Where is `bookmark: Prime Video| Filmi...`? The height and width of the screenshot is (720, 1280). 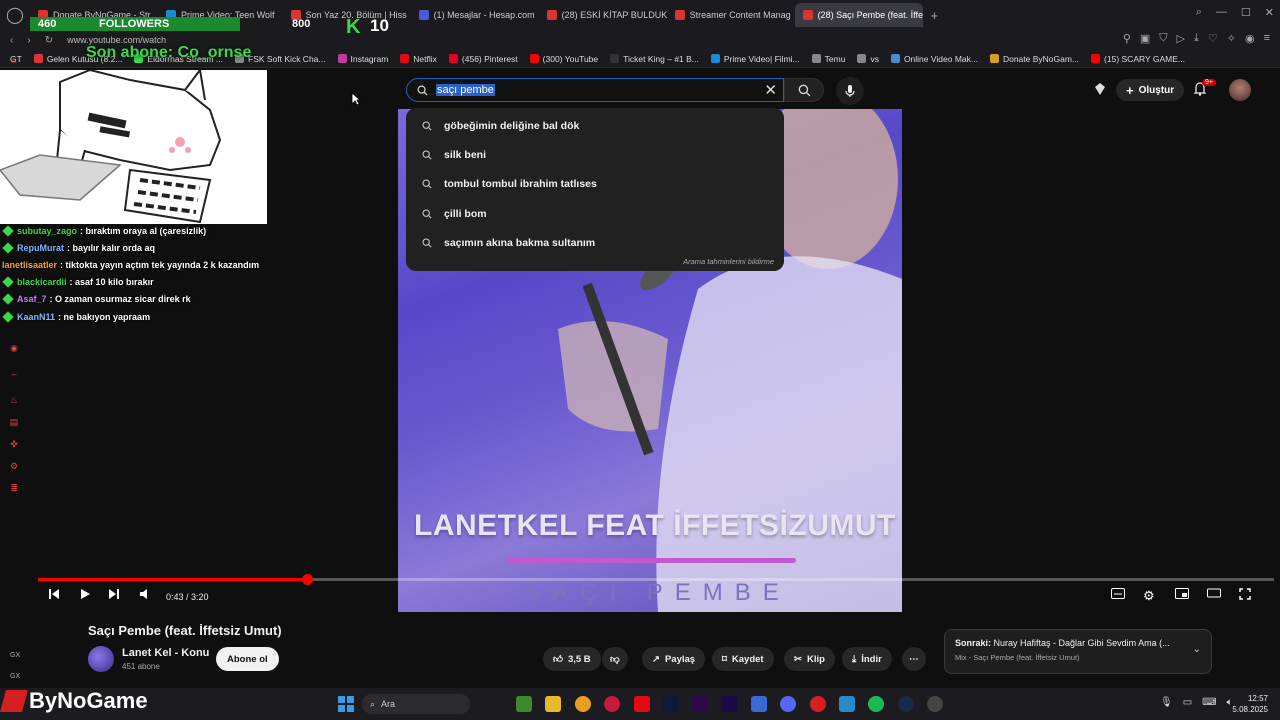
bookmark: Prime Video| Filmi... is located at coordinates (755, 59).